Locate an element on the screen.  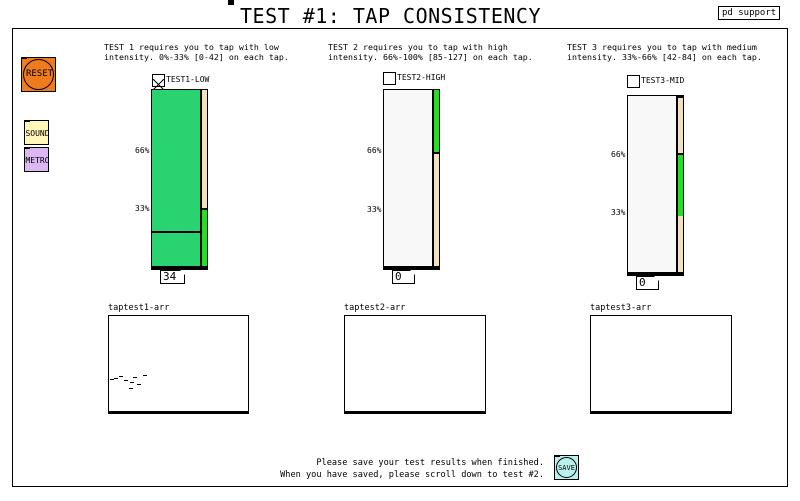
test2-level-meter is located at coordinates (408, 178).